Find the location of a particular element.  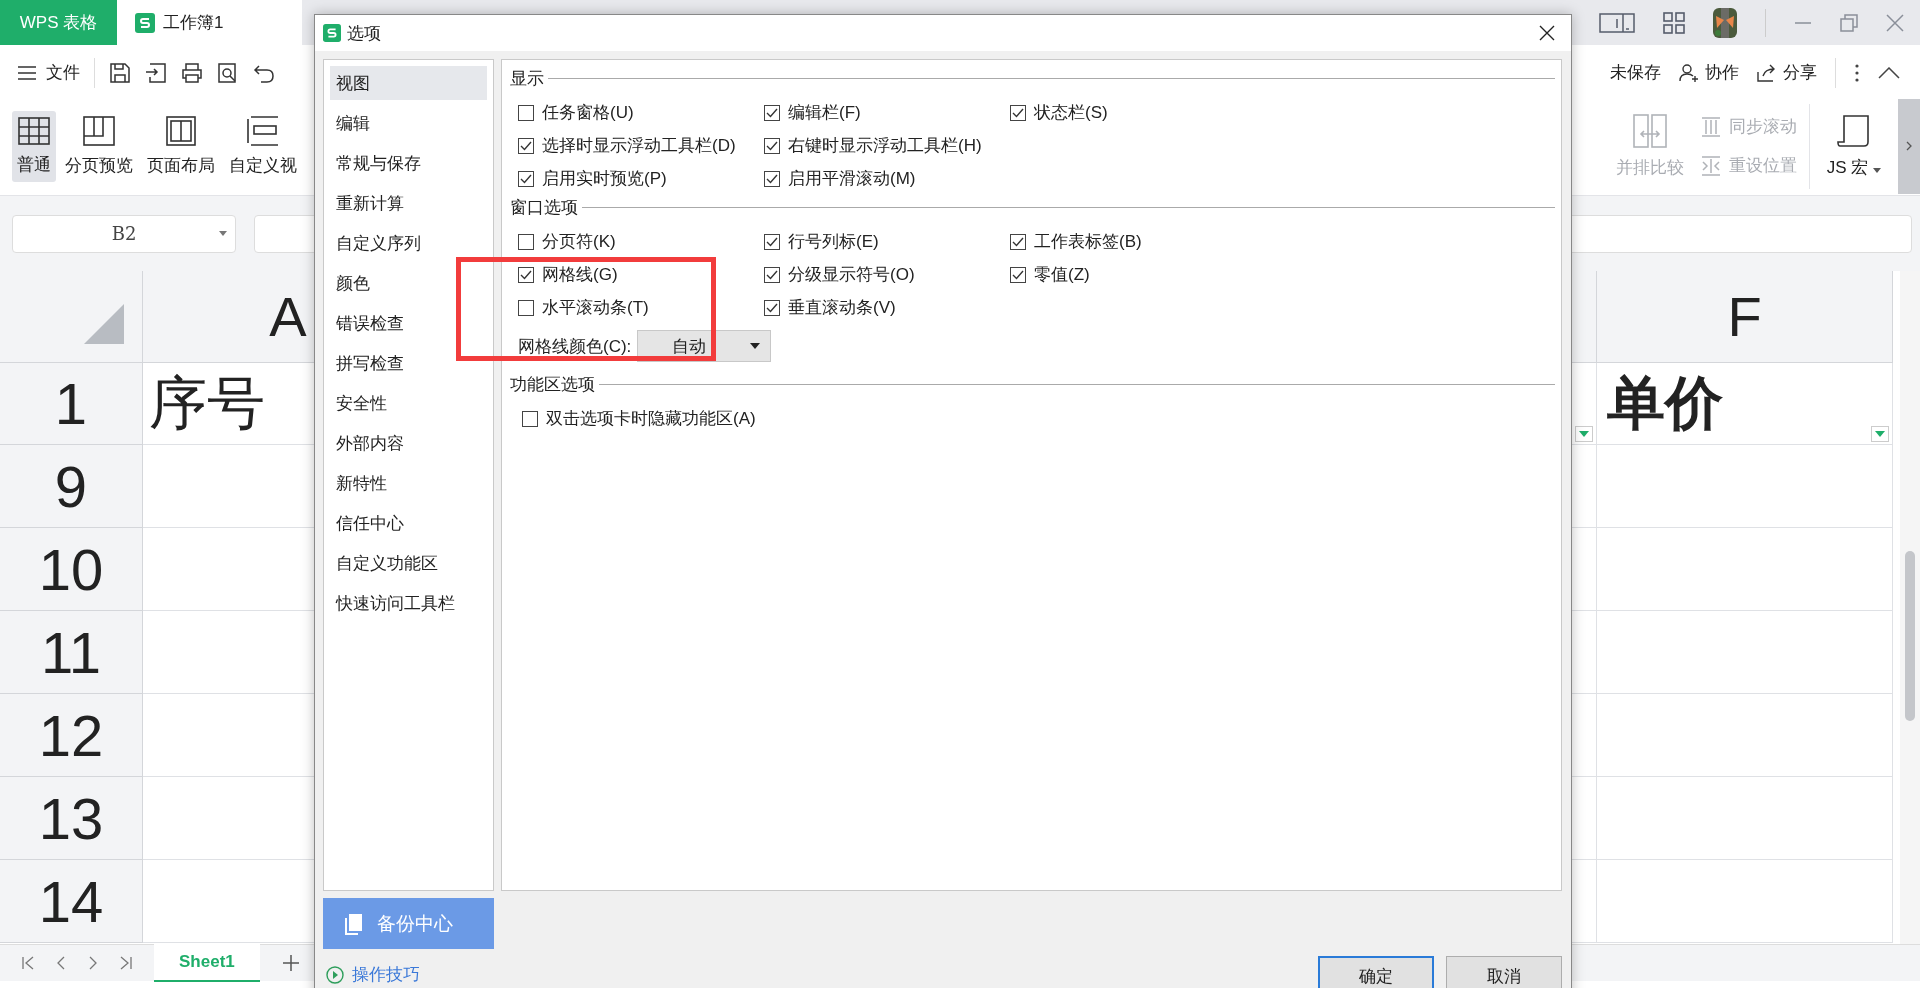

checkbox-label: 行号列标(E) is located at coordinates (833, 241).